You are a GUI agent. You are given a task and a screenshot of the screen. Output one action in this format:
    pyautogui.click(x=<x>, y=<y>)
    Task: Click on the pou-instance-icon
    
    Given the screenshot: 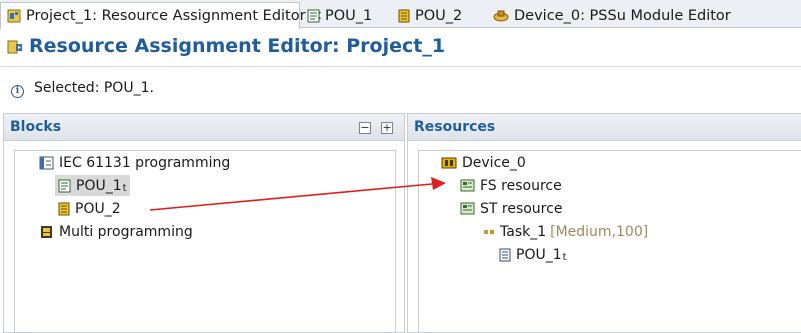 What is the action you would take?
    pyautogui.click(x=505, y=255)
    